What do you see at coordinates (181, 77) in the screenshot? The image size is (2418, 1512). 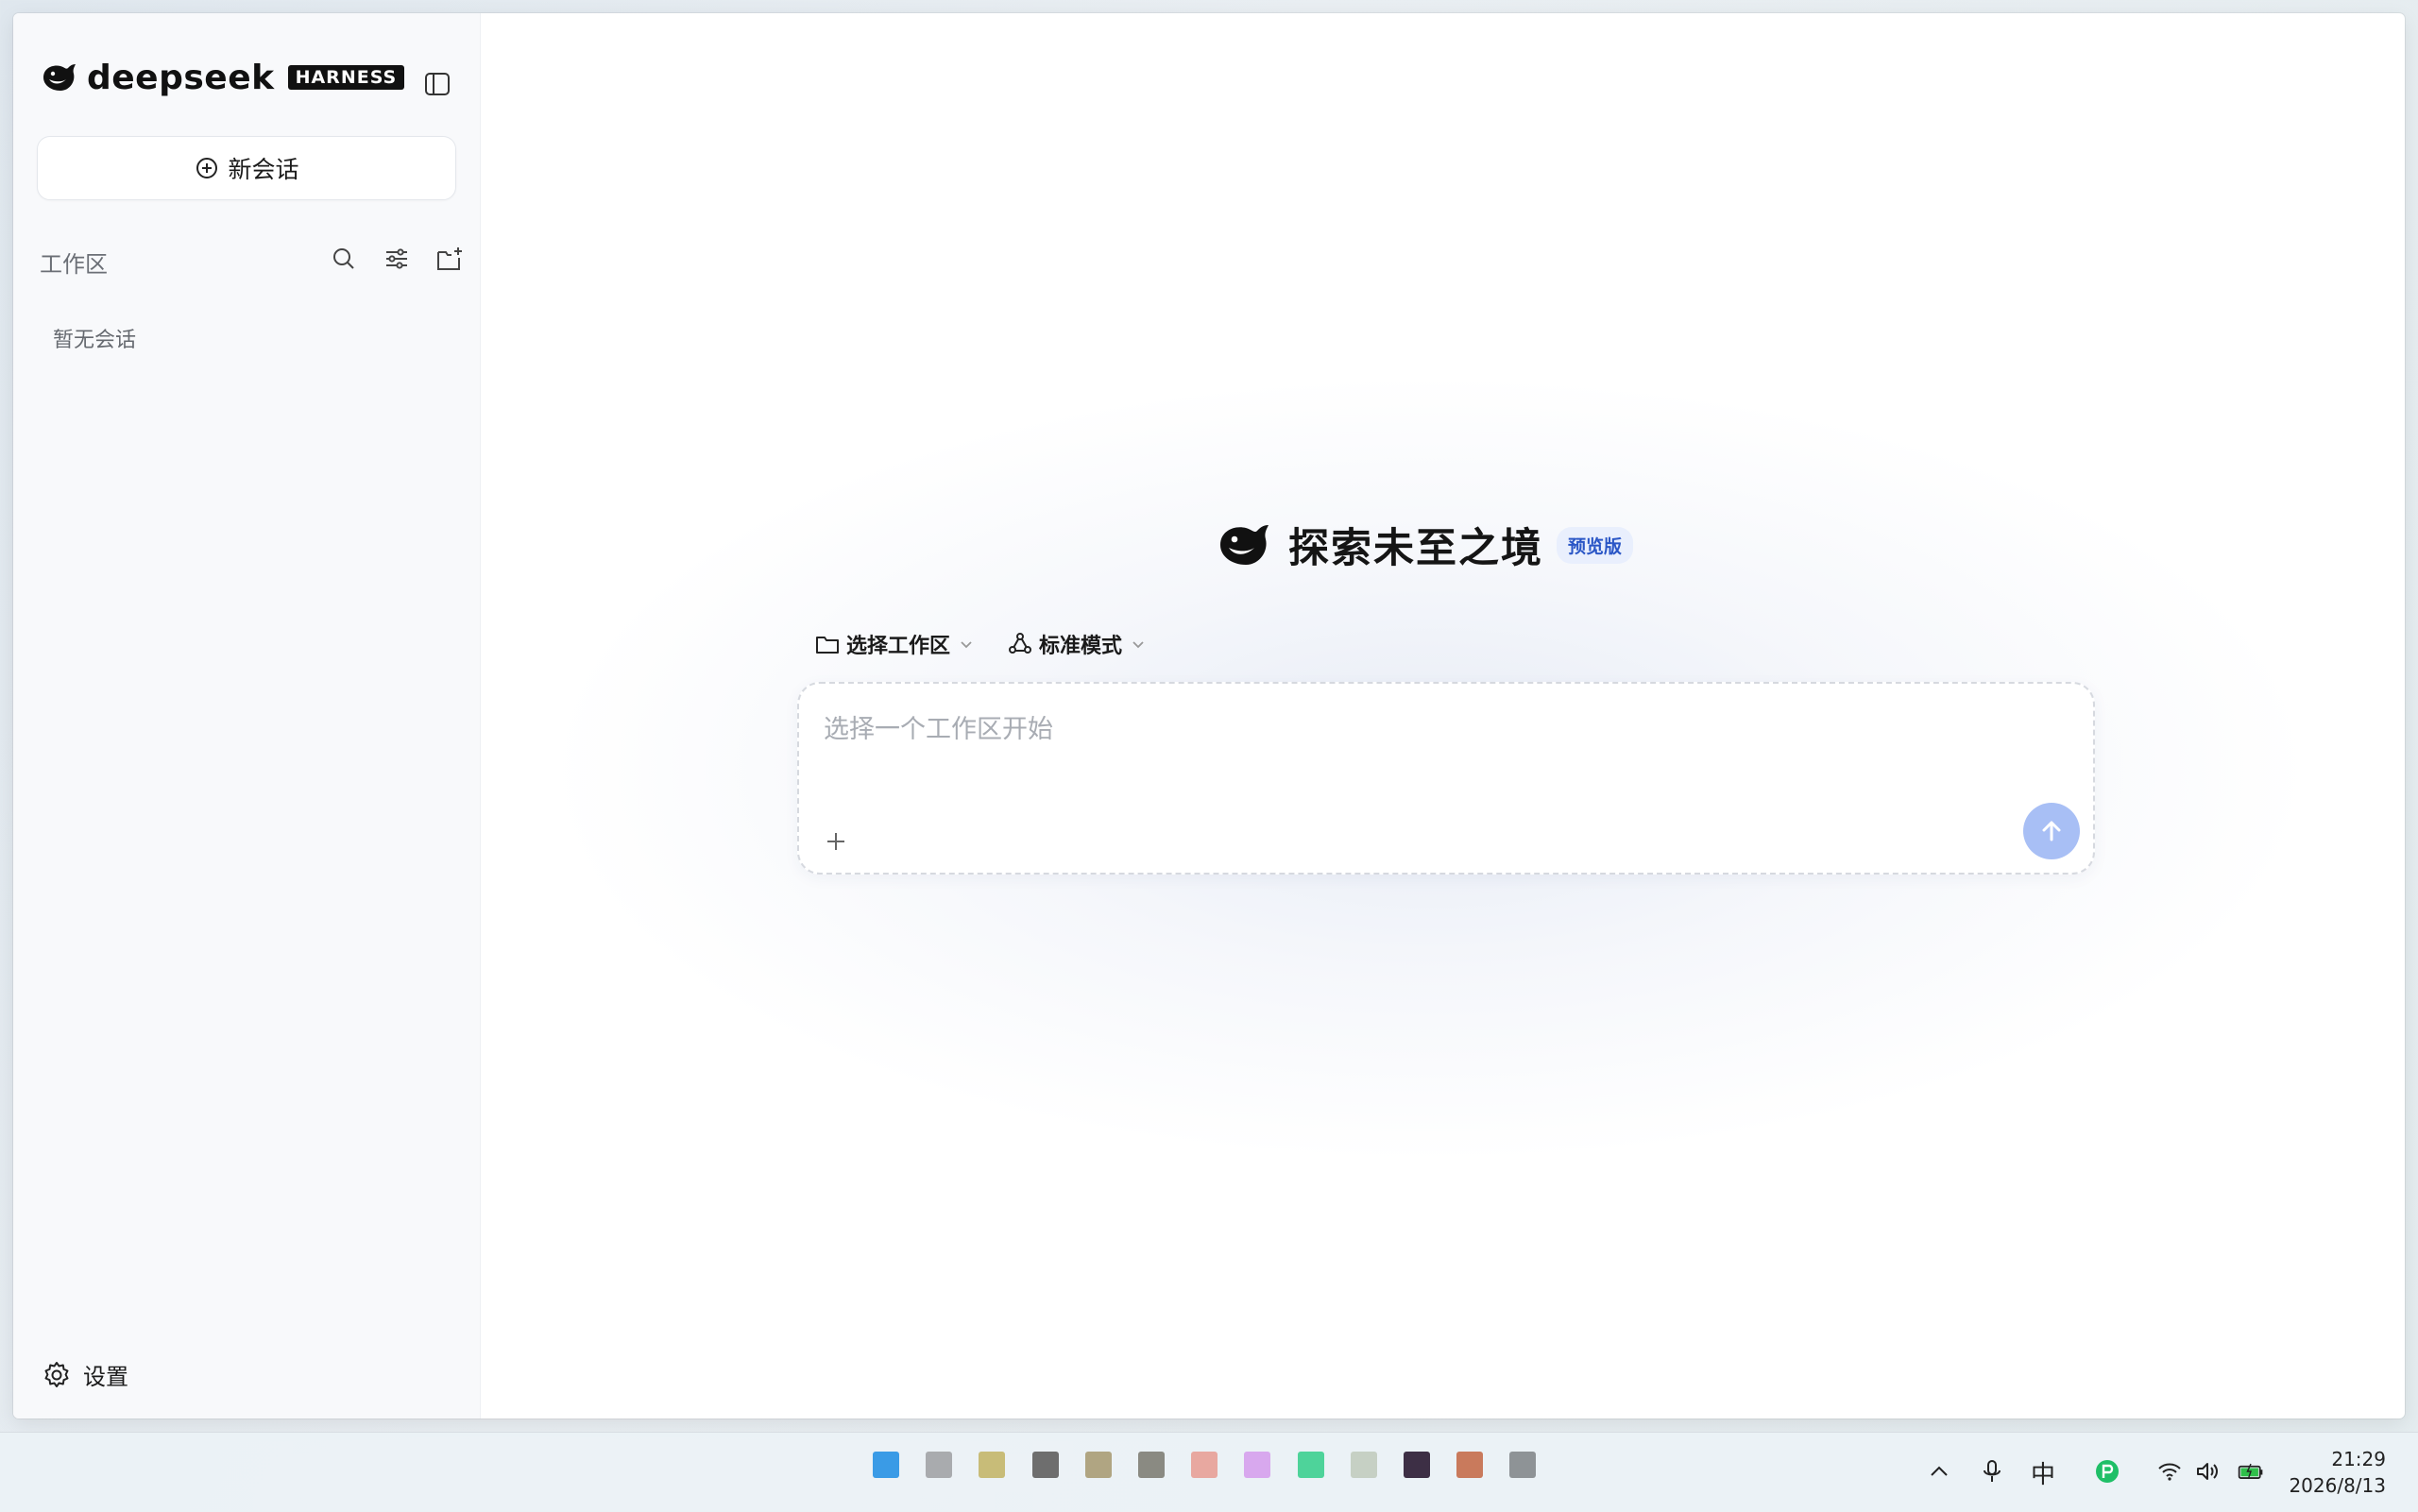 I see `brand-name: deepseek` at bounding box center [181, 77].